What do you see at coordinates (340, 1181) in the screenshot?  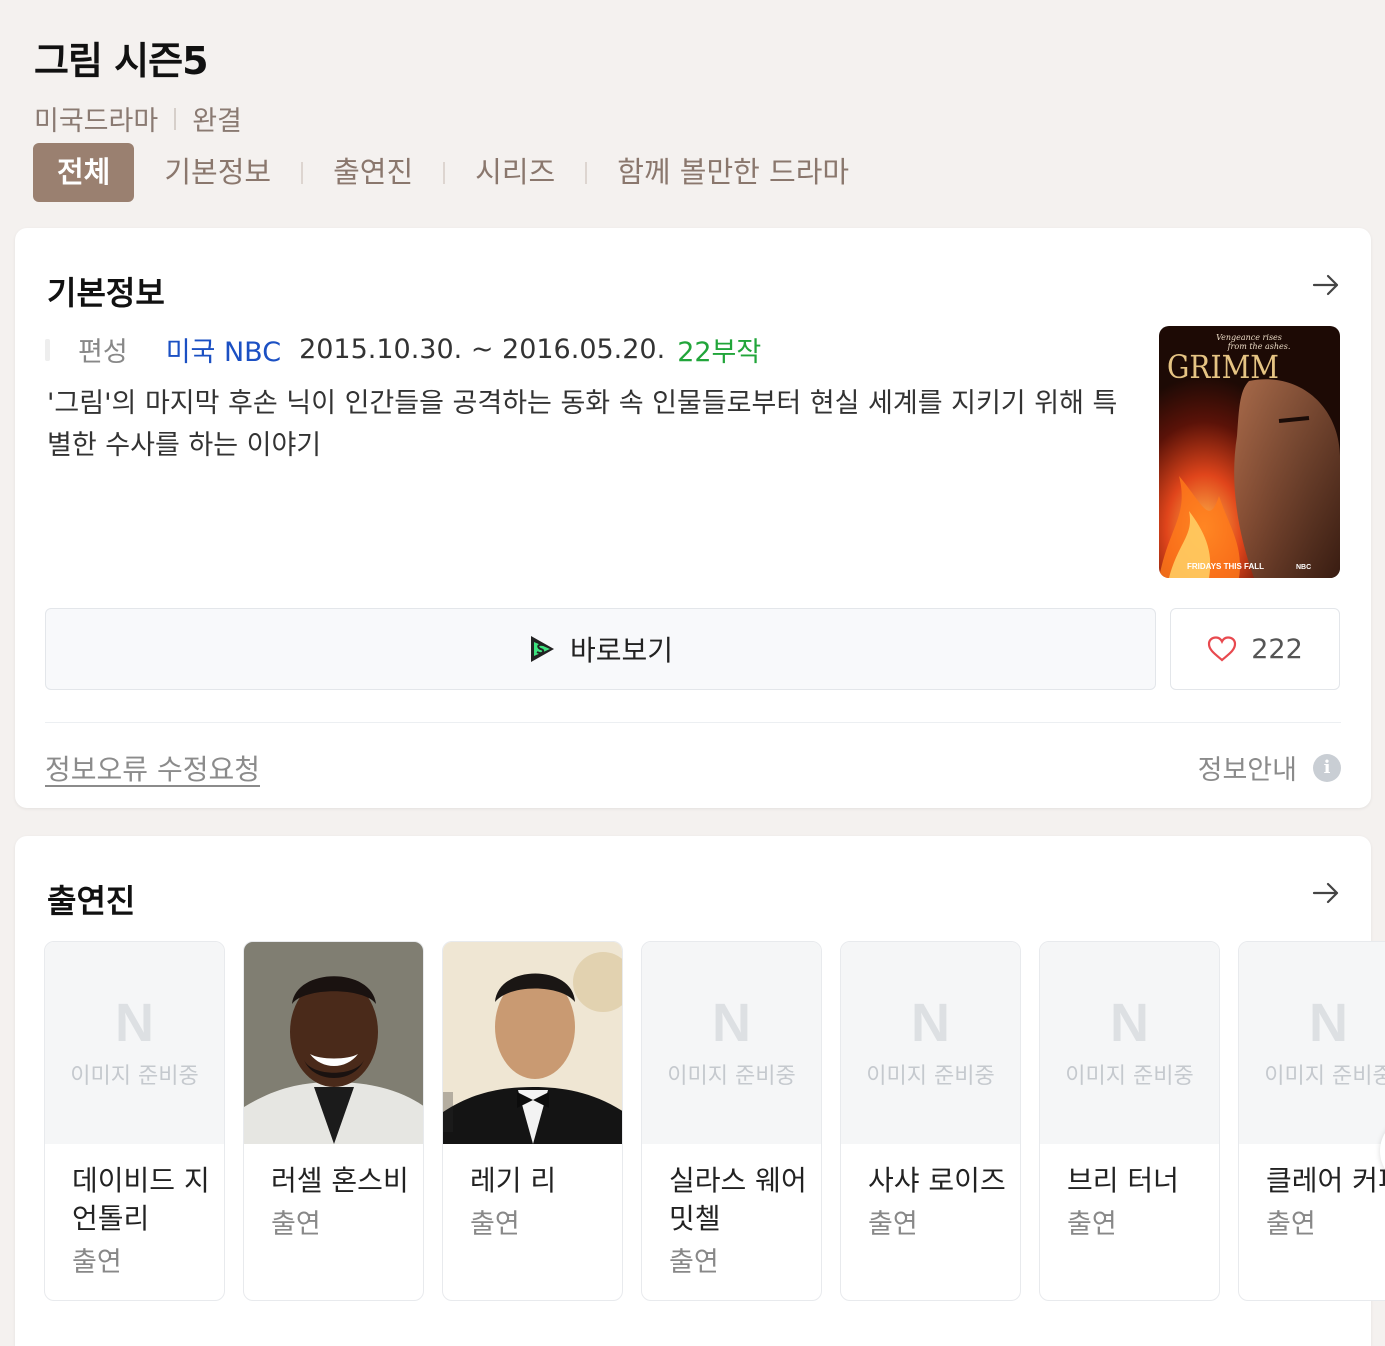 I see `cast-name: 러셀 혼스비` at bounding box center [340, 1181].